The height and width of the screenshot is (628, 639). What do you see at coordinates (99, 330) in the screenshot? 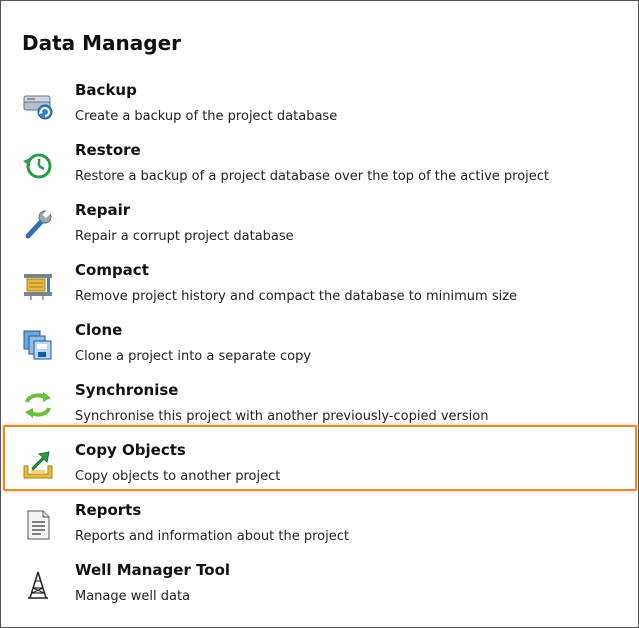
I see `menu-item-label: Clone` at bounding box center [99, 330].